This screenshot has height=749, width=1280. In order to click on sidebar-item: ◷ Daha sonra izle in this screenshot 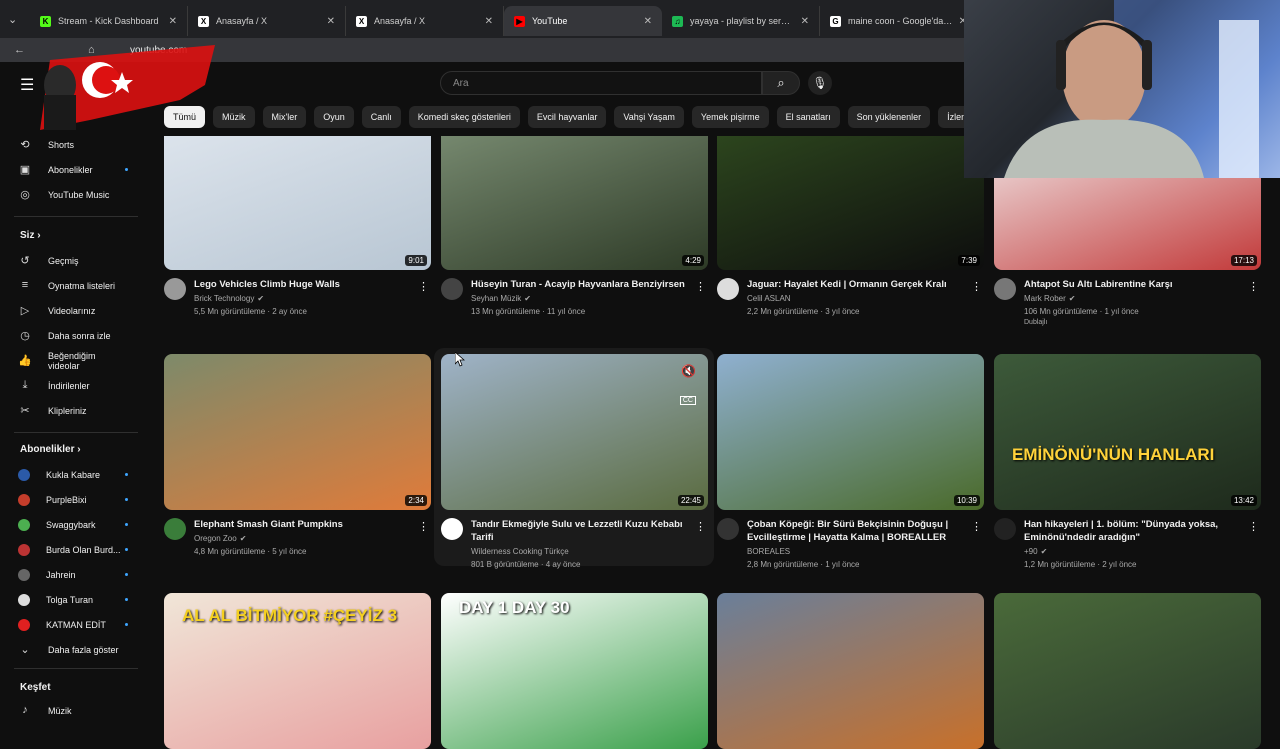, I will do `click(73, 336)`.